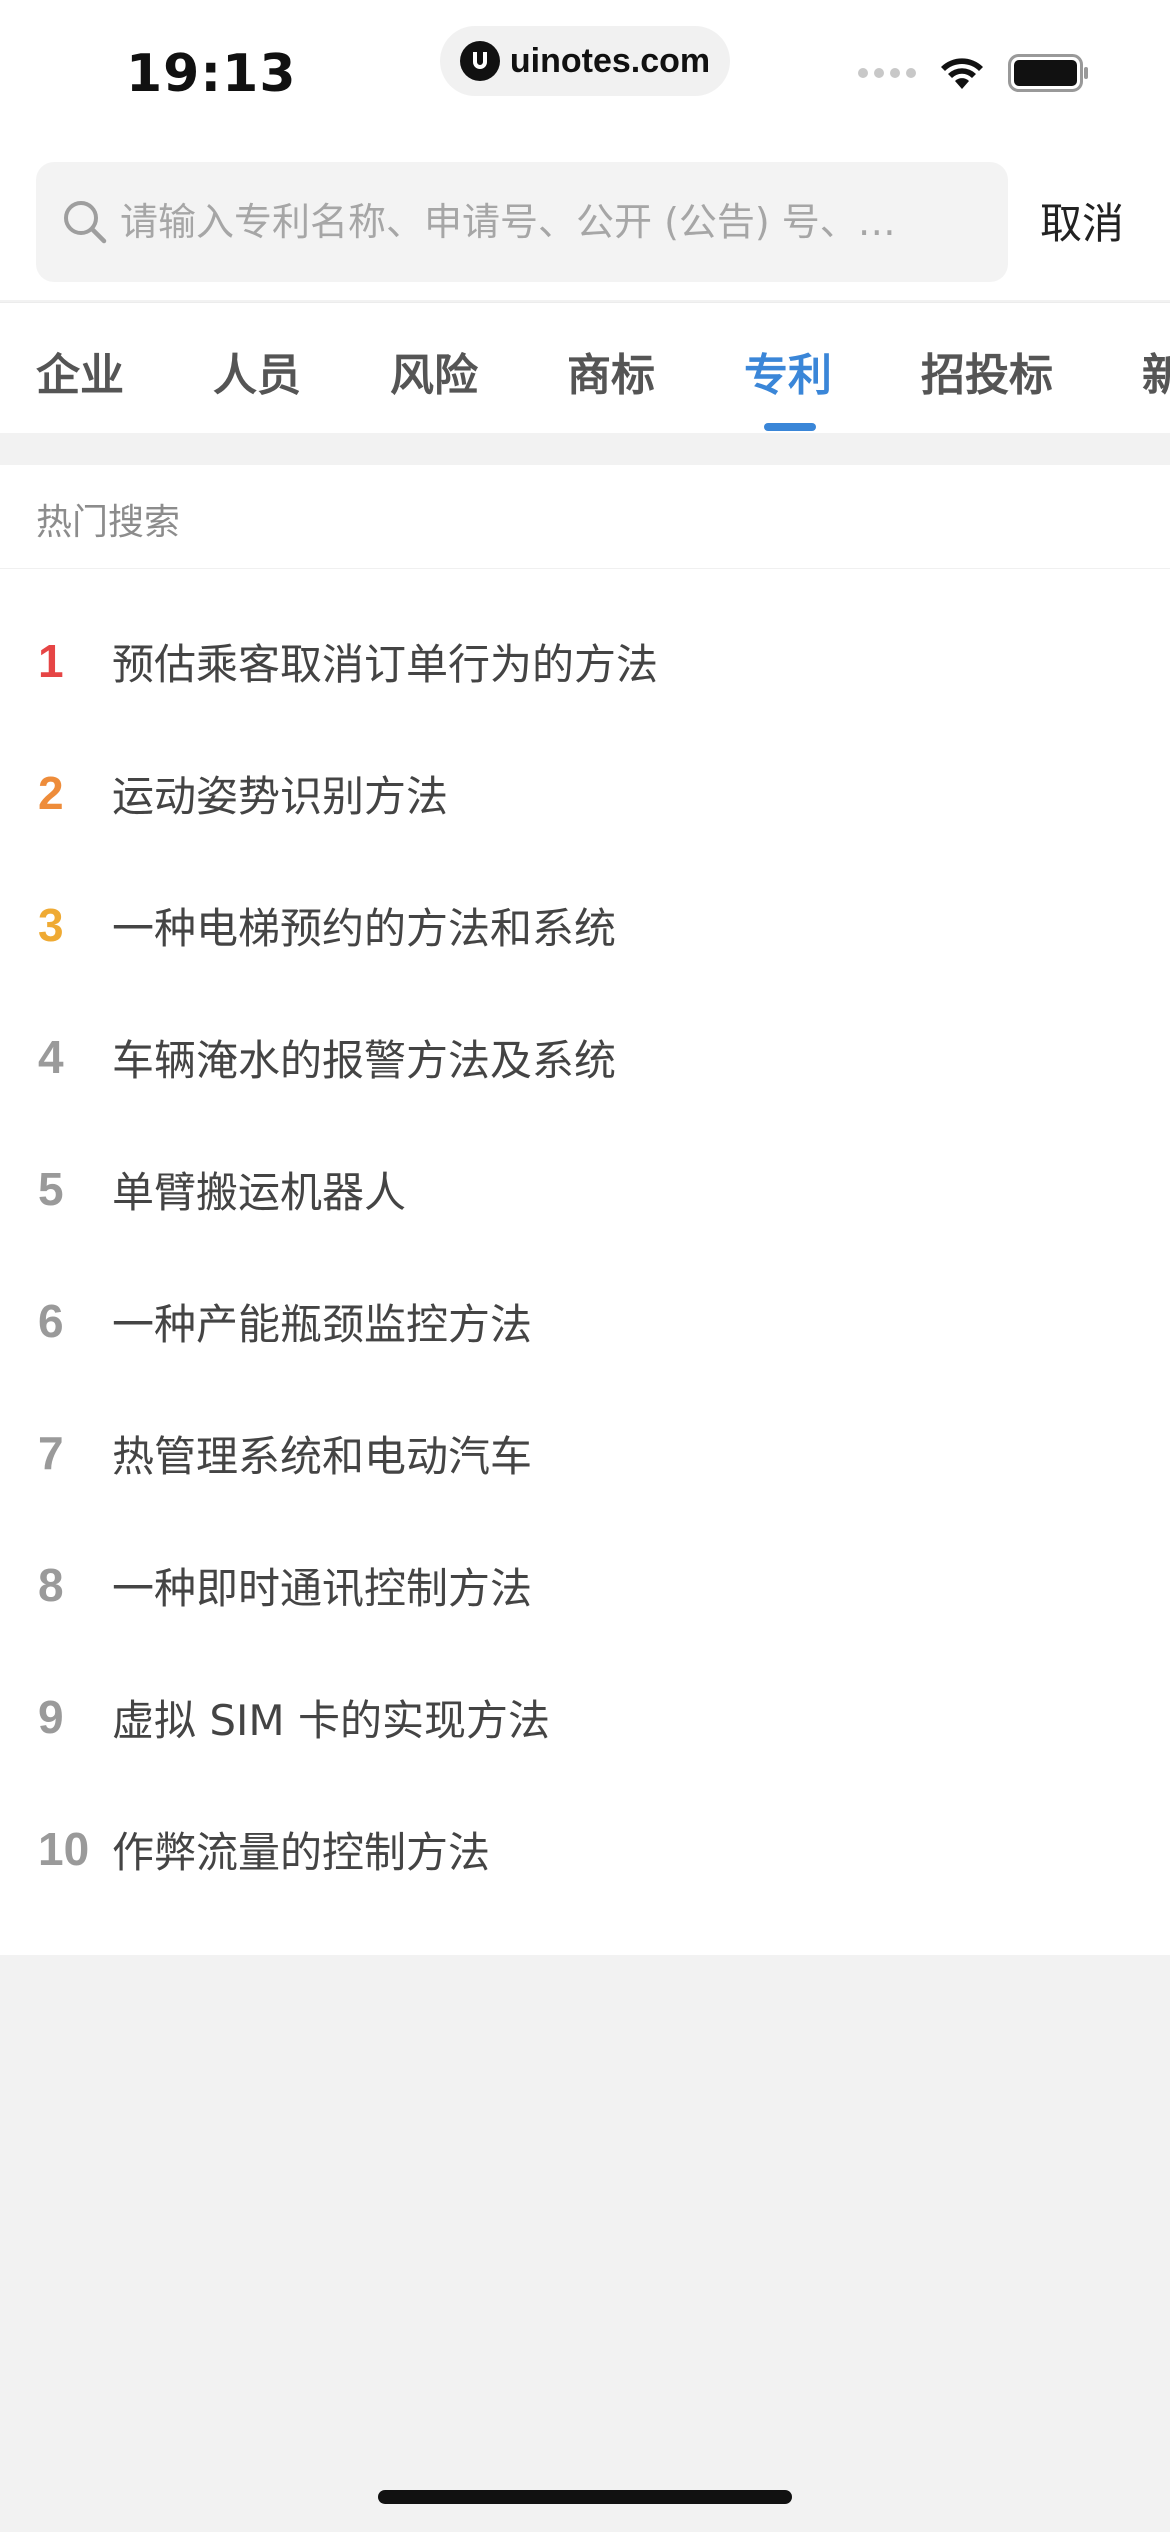  I want to click on rank-number: 6, so click(51, 1321).